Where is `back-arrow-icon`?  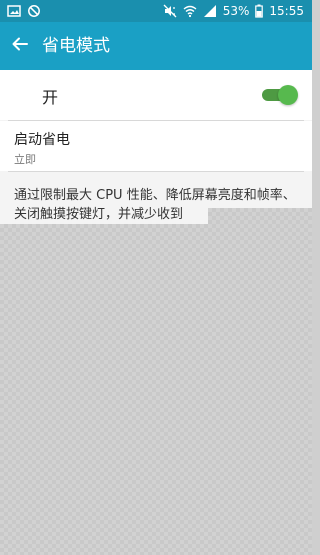 back-arrow-icon is located at coordinates (20, 46).